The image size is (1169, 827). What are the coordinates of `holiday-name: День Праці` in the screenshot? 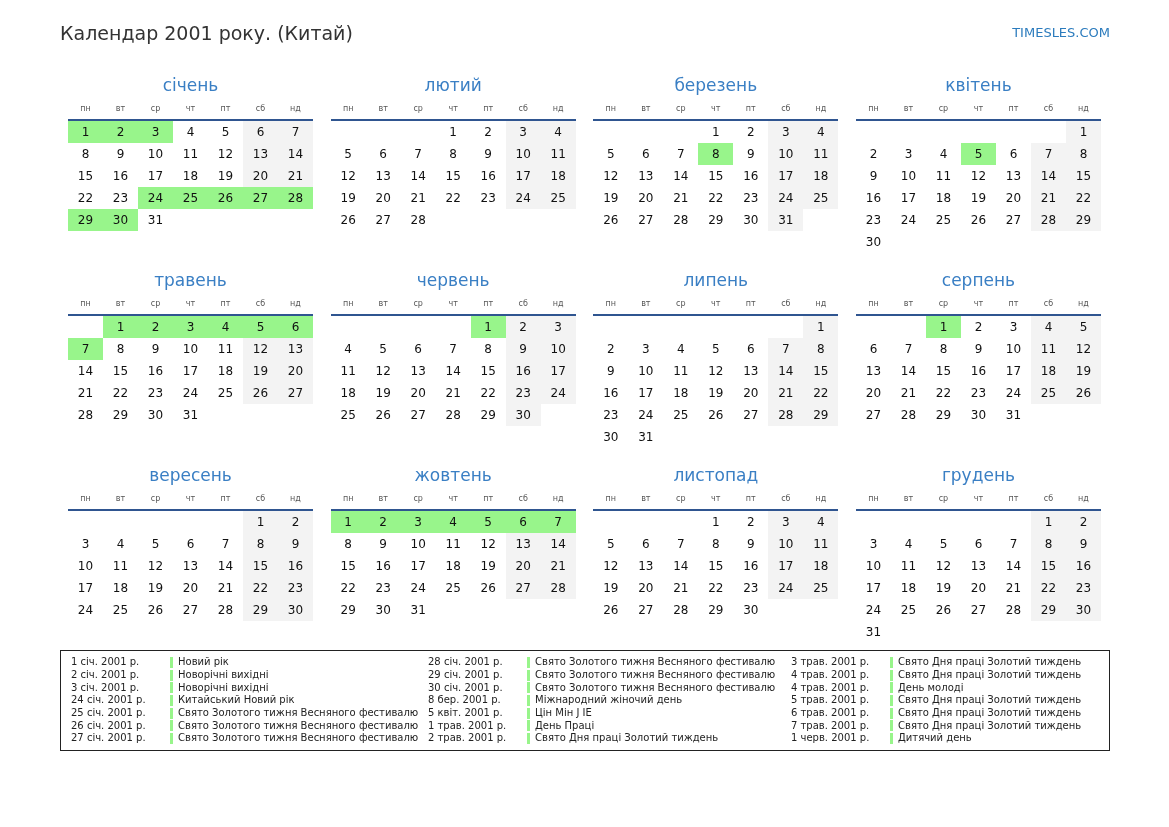 It's located at (565, 725).